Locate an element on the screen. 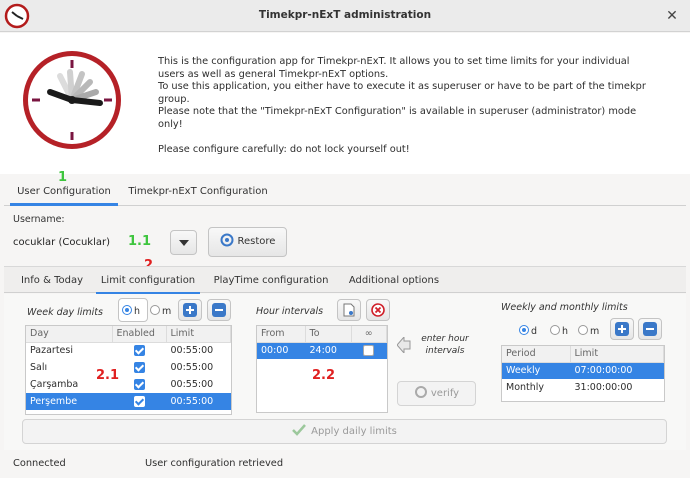 Image resolution: width=690 pixels, height=478 pixels. radio-hours-weekly: h is located at coordinates (559, 331).